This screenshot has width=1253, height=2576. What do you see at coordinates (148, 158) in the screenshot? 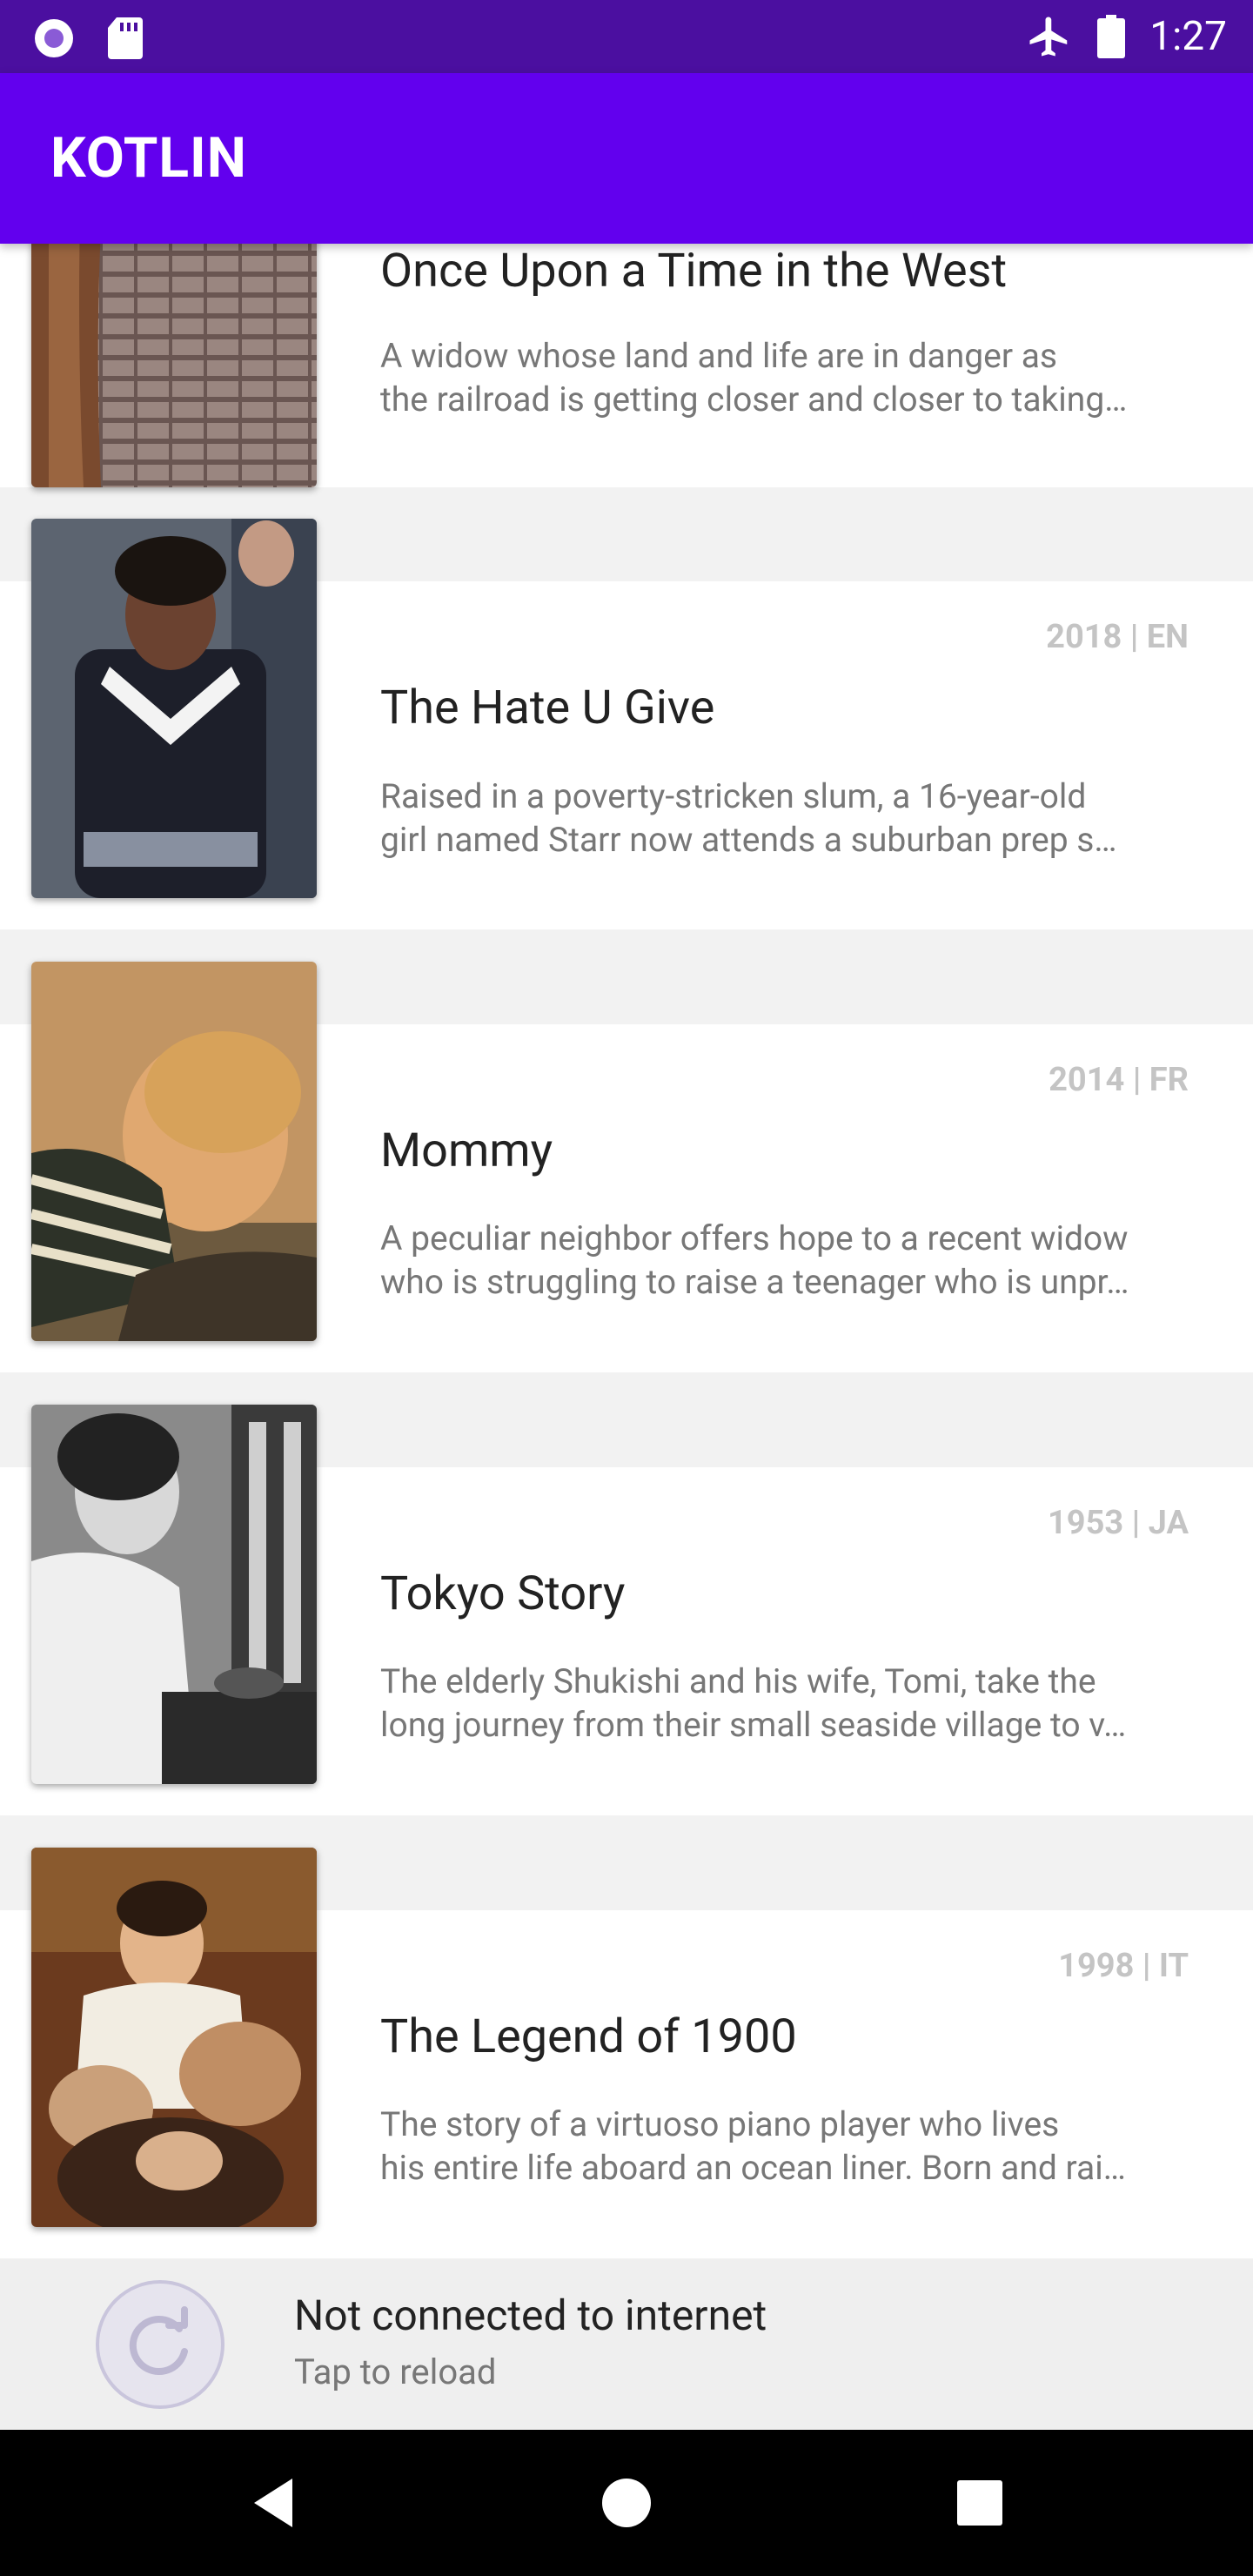
I see `app-title: KOTLIN` at bounding box center [148, 158].